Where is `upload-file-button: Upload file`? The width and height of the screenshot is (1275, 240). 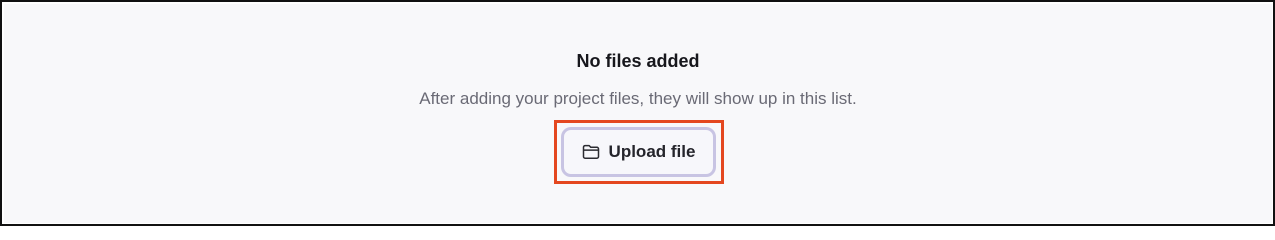
upload-file-button: Upload file is located at coordinates (638, 152).